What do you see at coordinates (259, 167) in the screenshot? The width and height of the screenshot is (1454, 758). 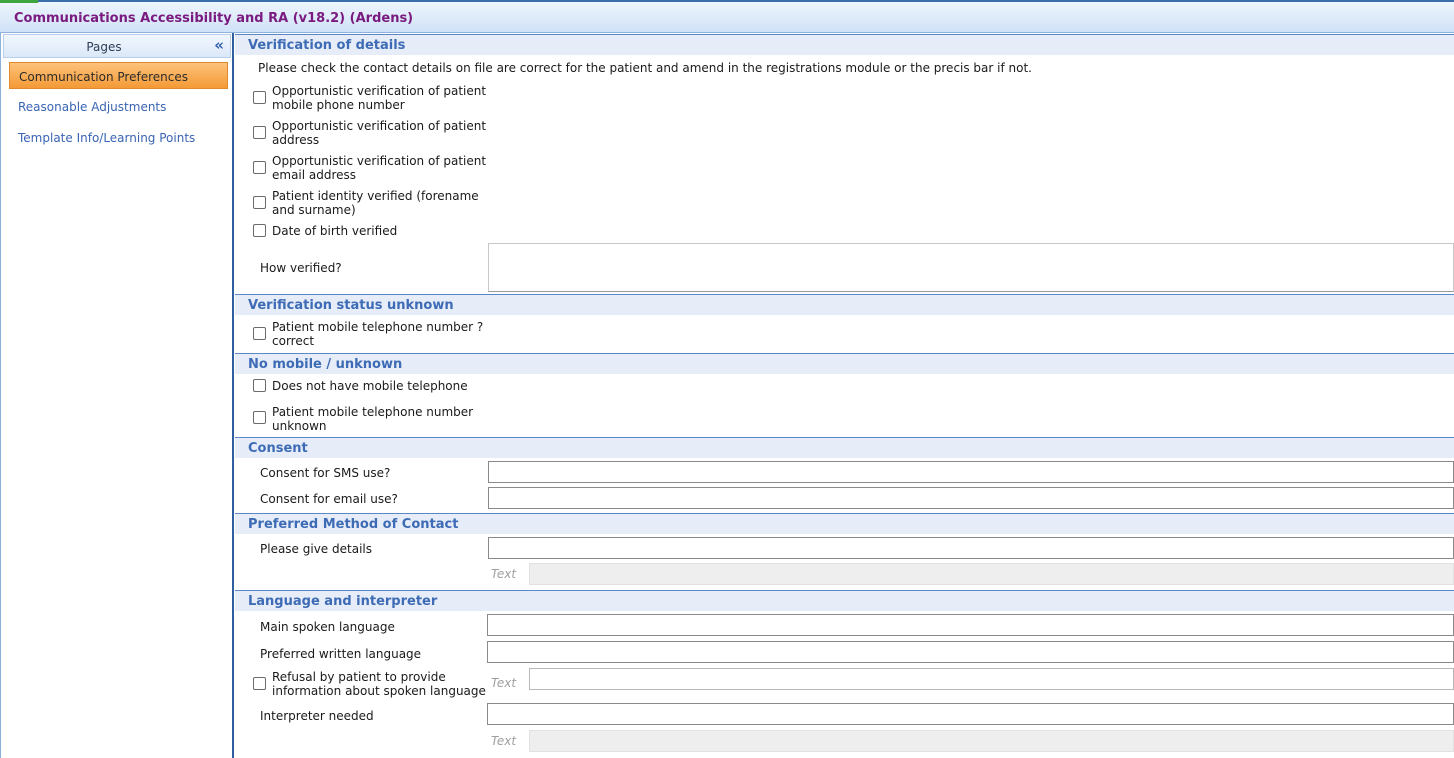 I see `verify-email-checkbox` at bounding box center [259, 167].